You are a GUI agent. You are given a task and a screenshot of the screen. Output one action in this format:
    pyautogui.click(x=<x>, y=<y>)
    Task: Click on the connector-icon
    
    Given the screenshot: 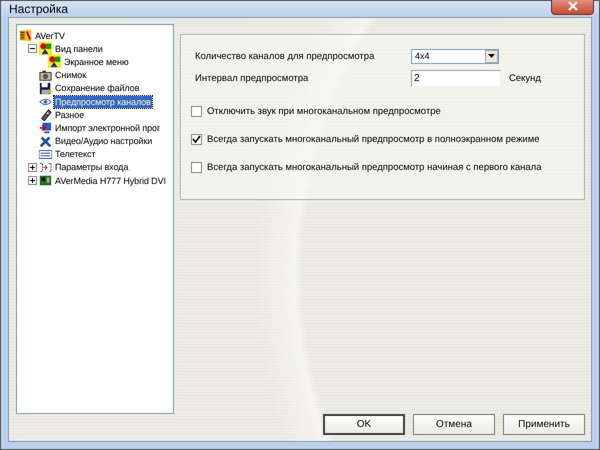 What is the action you would take?
    pyautogui.click(x=45, y=167)
    